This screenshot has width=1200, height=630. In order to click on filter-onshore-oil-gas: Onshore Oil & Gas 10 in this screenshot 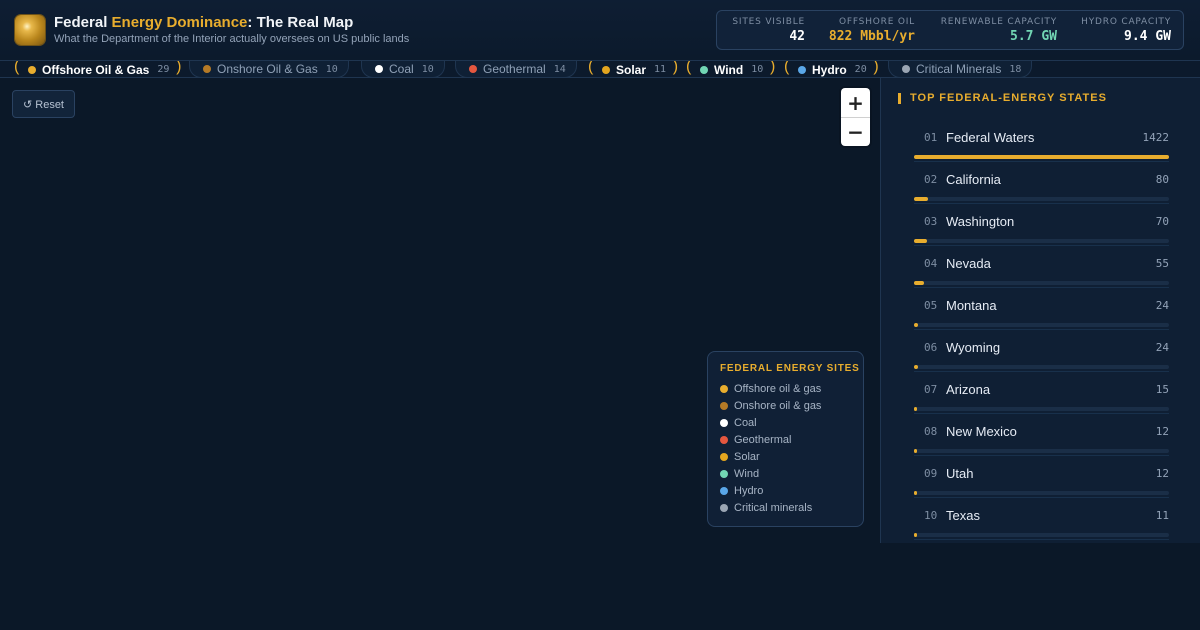, I will do `click(269, 69)`.